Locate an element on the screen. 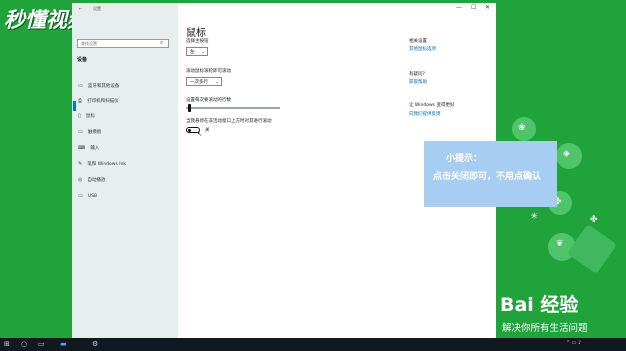 This screenshot has height=351, width=626. leaf-icon: ❀ is located at coordinates (522, 128).